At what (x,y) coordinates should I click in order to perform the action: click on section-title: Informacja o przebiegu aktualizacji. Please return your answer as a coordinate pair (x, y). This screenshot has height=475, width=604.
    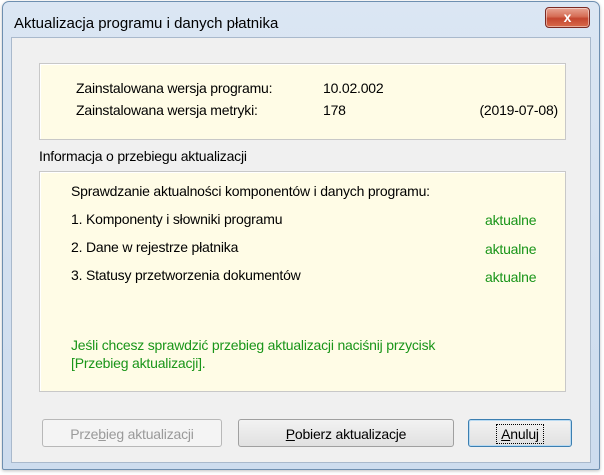
    Looking at the image, I should click on (143, 156).